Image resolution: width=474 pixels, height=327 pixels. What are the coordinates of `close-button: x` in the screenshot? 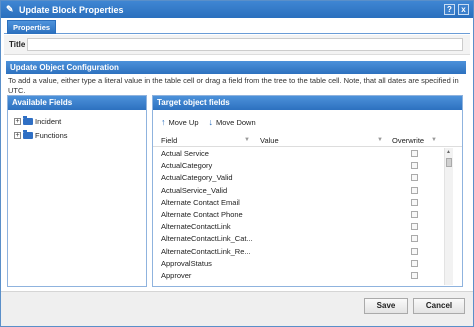 It's located at (463, 9).